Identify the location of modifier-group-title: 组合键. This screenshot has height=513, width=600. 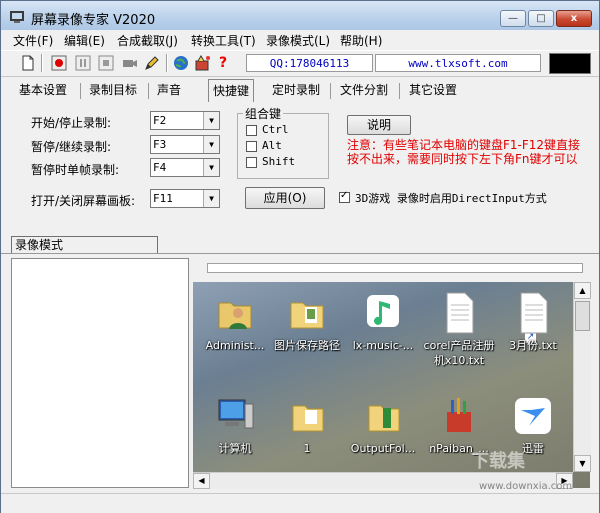
(263, 113).